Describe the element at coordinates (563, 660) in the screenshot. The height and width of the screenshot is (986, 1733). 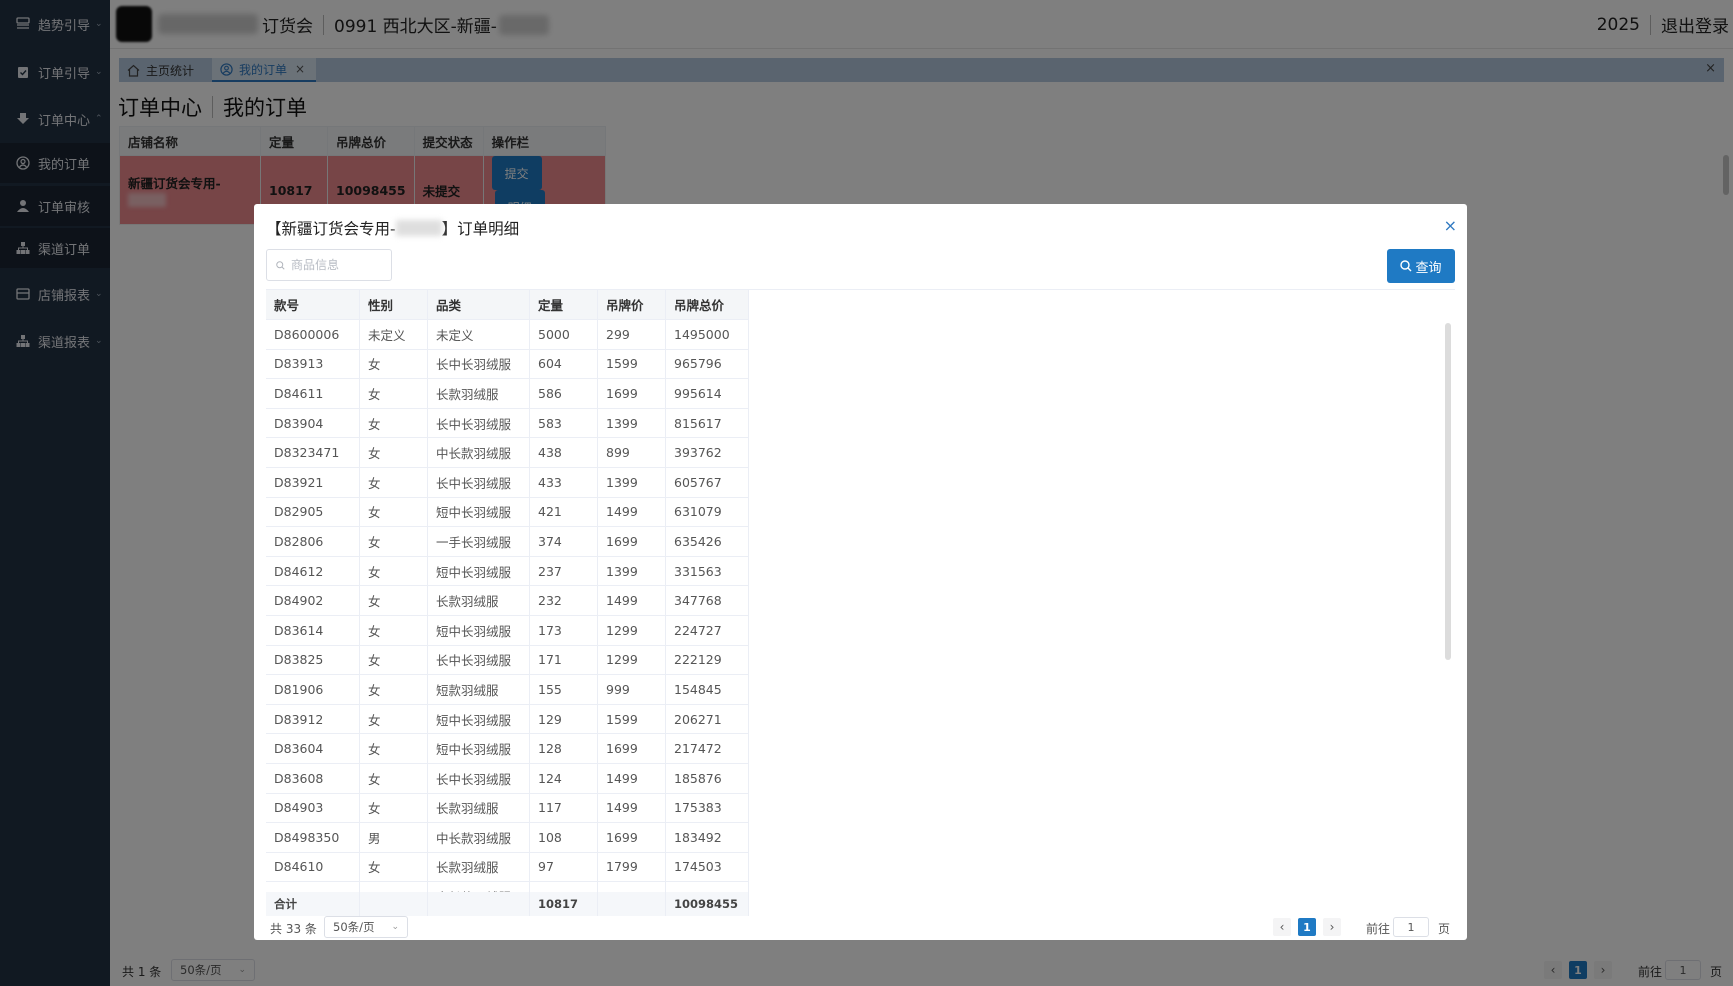
I see `qty-cell: 171` at that location.